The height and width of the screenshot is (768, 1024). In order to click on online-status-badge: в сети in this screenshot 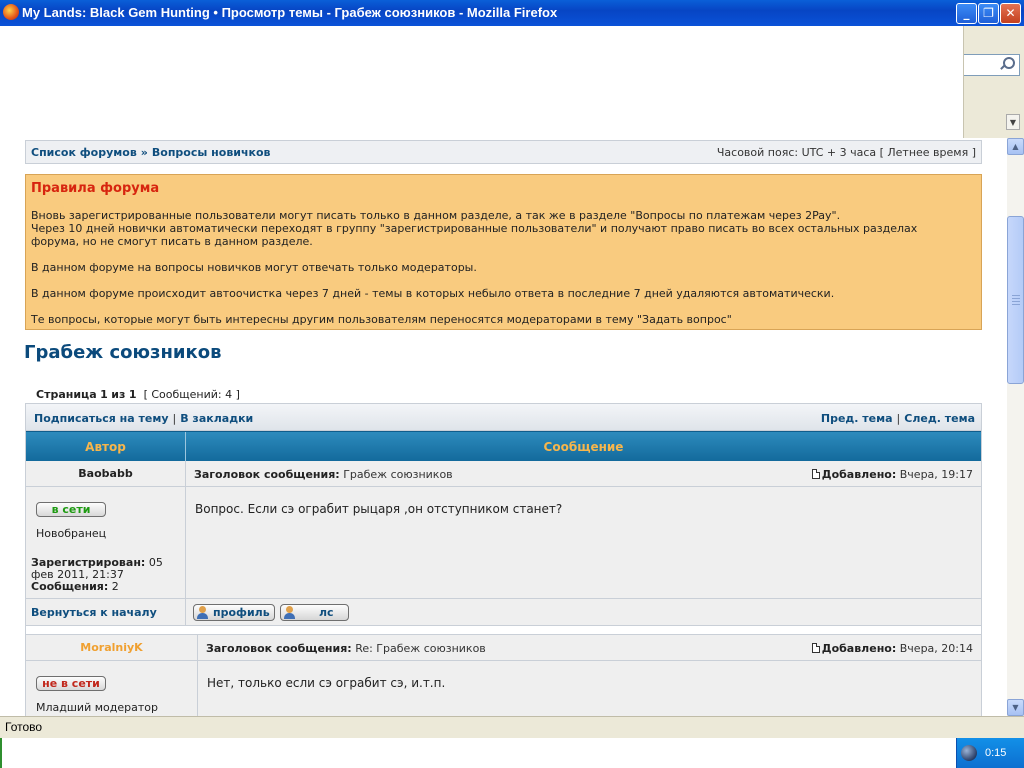, I will do `click(71, 509)`.